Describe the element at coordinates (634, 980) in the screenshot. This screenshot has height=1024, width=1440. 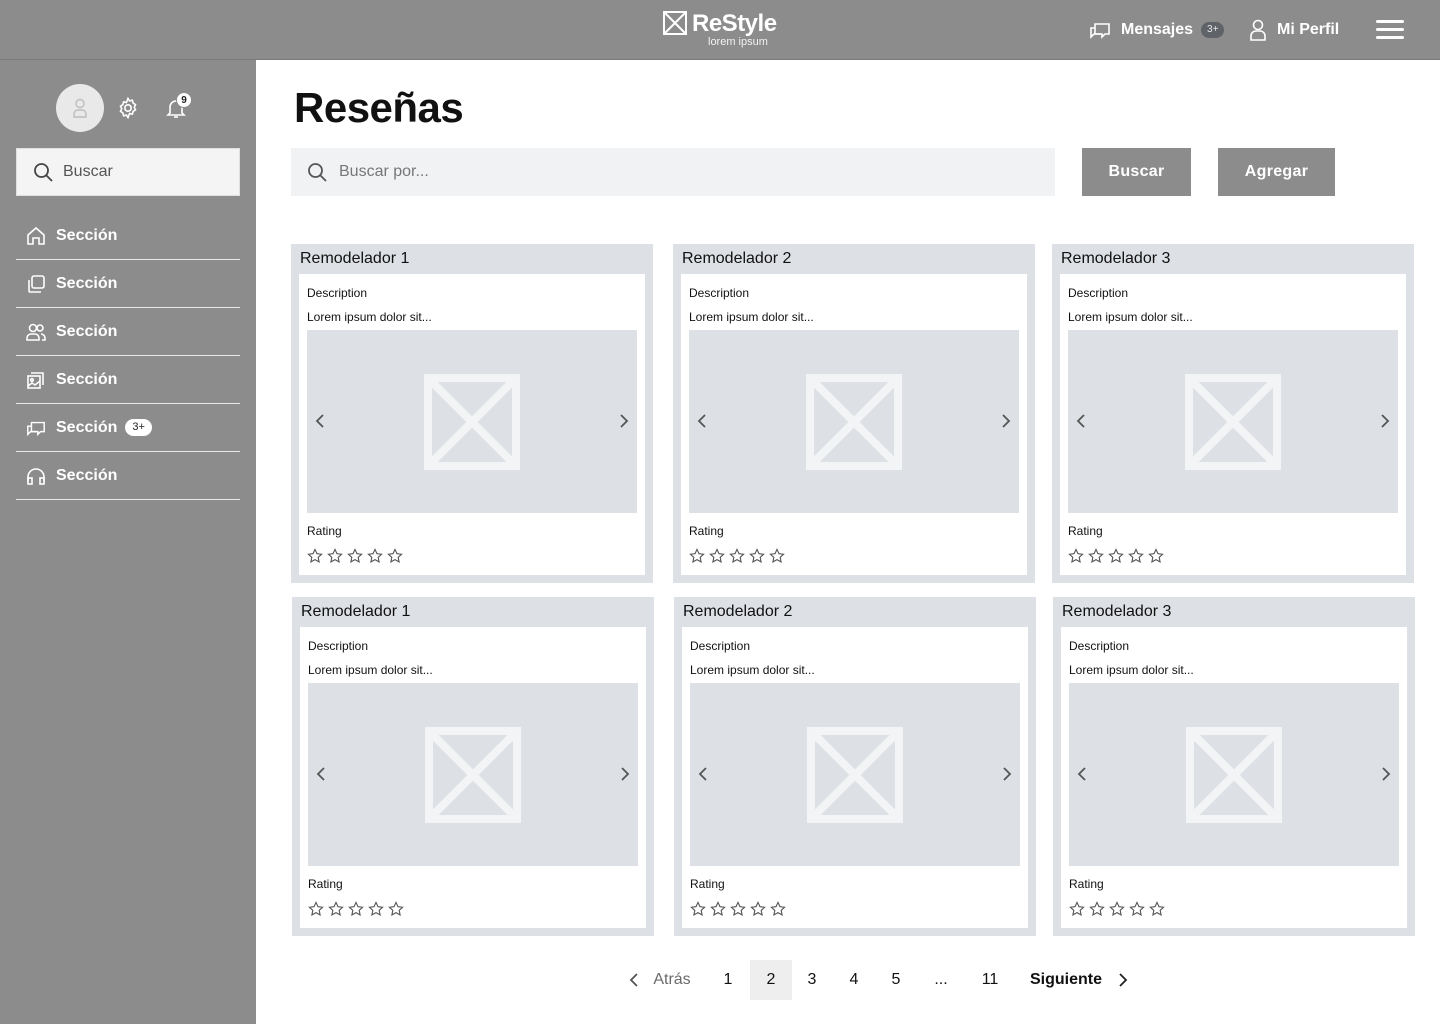
I see `chevron-left-icon` at that location.